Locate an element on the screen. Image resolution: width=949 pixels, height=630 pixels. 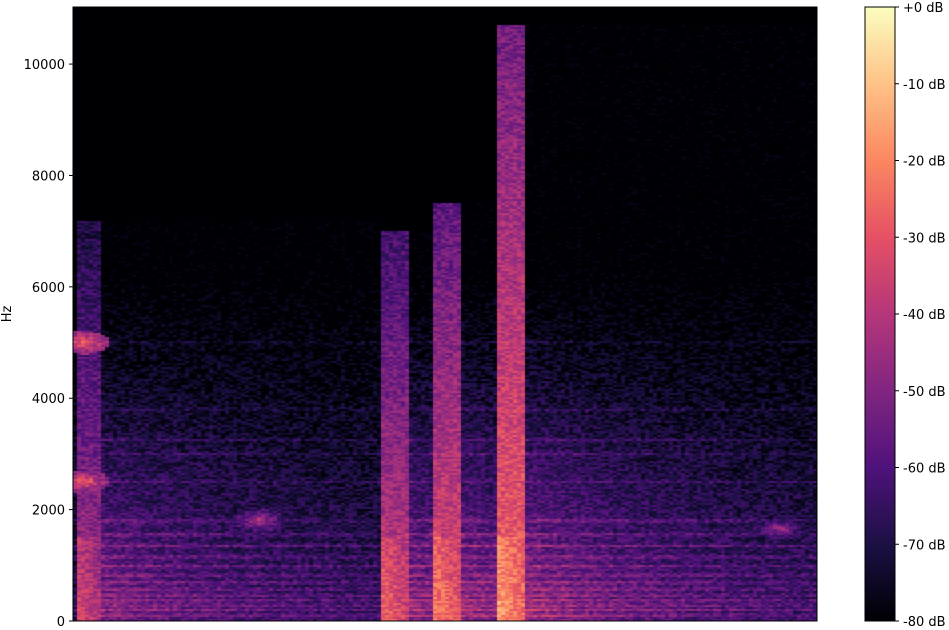
colorbar-tick-label: -80 dB is located at coordinates (924, 622).